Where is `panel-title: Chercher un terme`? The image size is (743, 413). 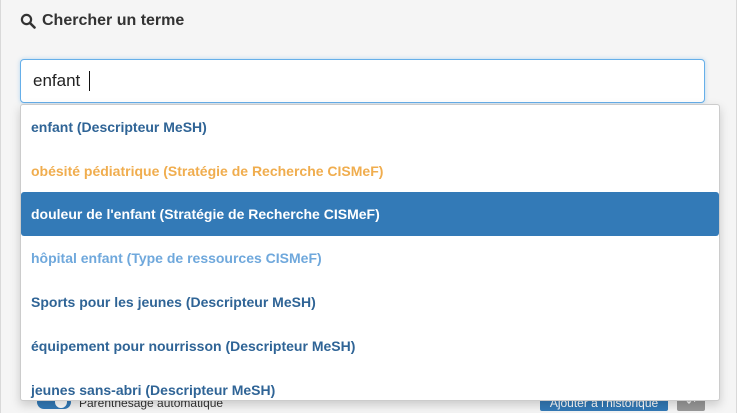 panel-title: Chercher un terme is located at coordinates (102, 21).